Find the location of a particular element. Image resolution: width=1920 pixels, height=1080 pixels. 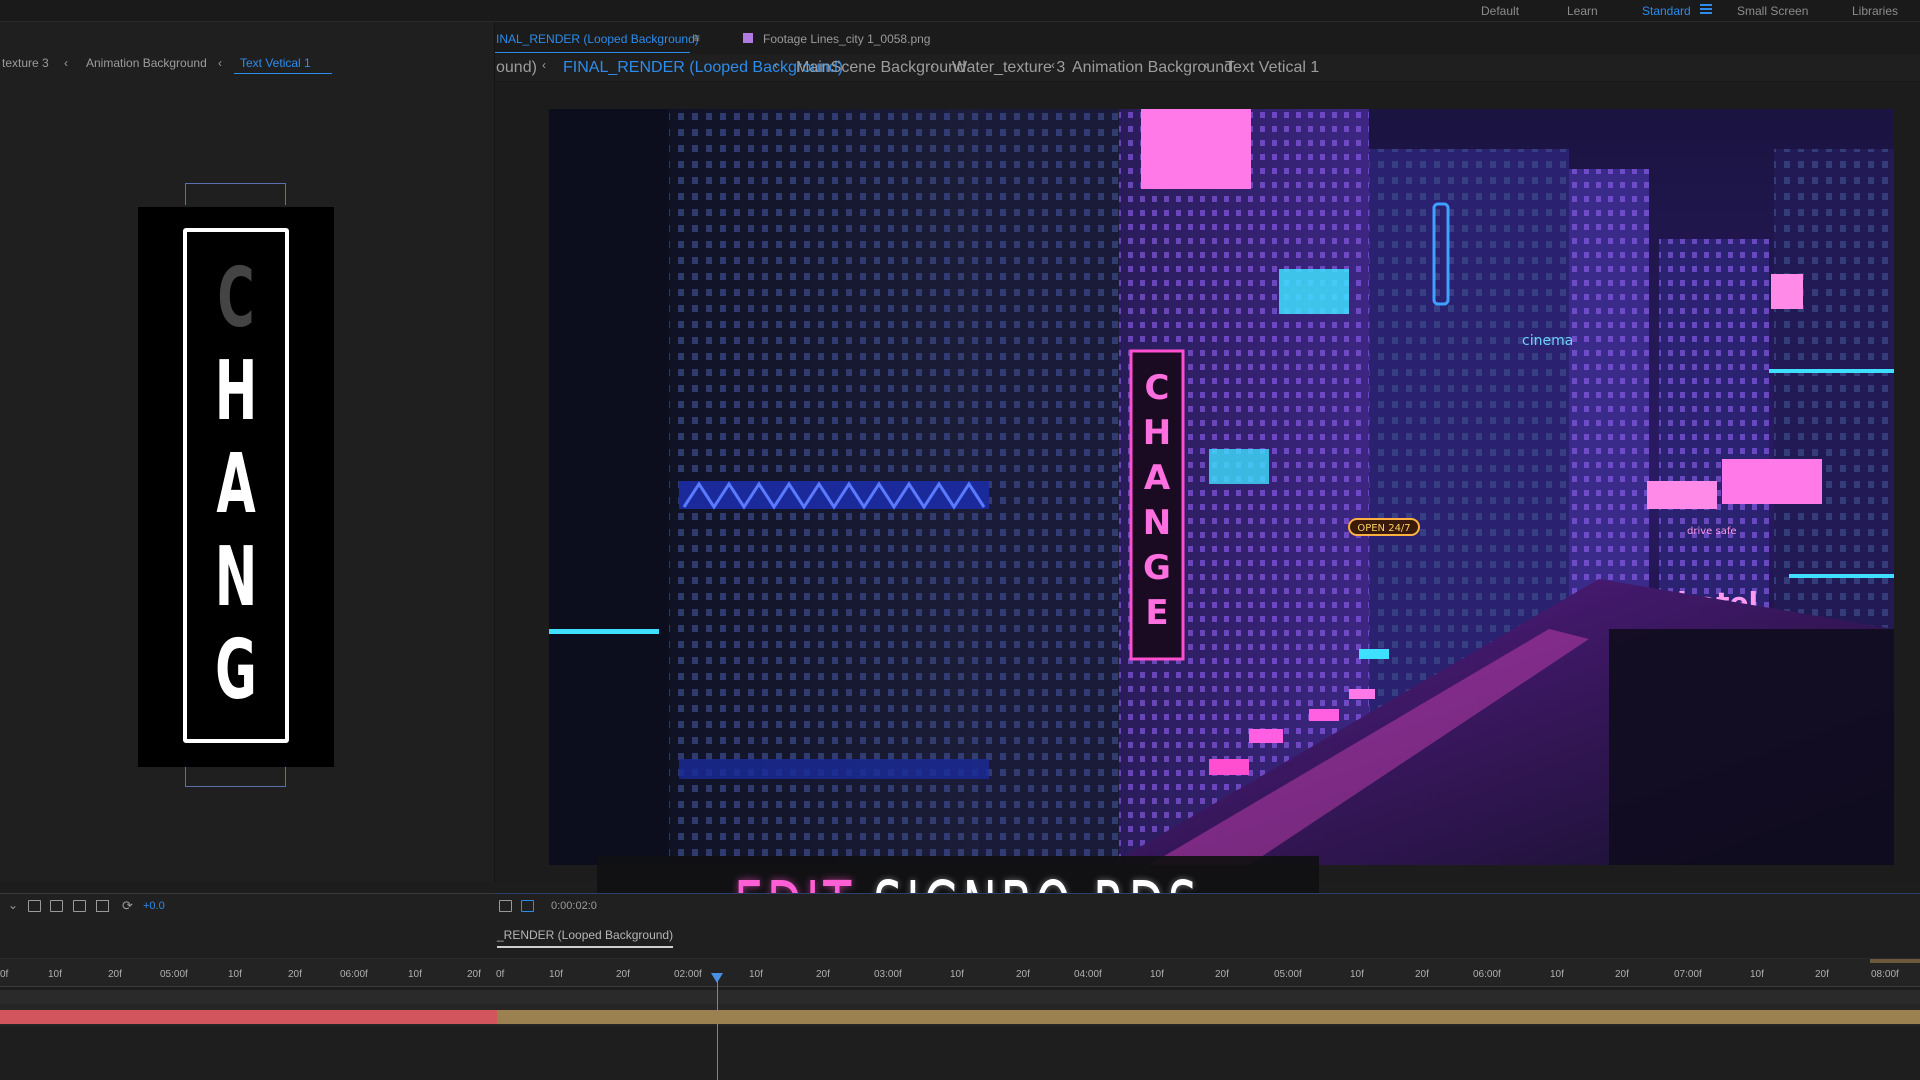

playhead-line is located at coordinates (717, 1026).